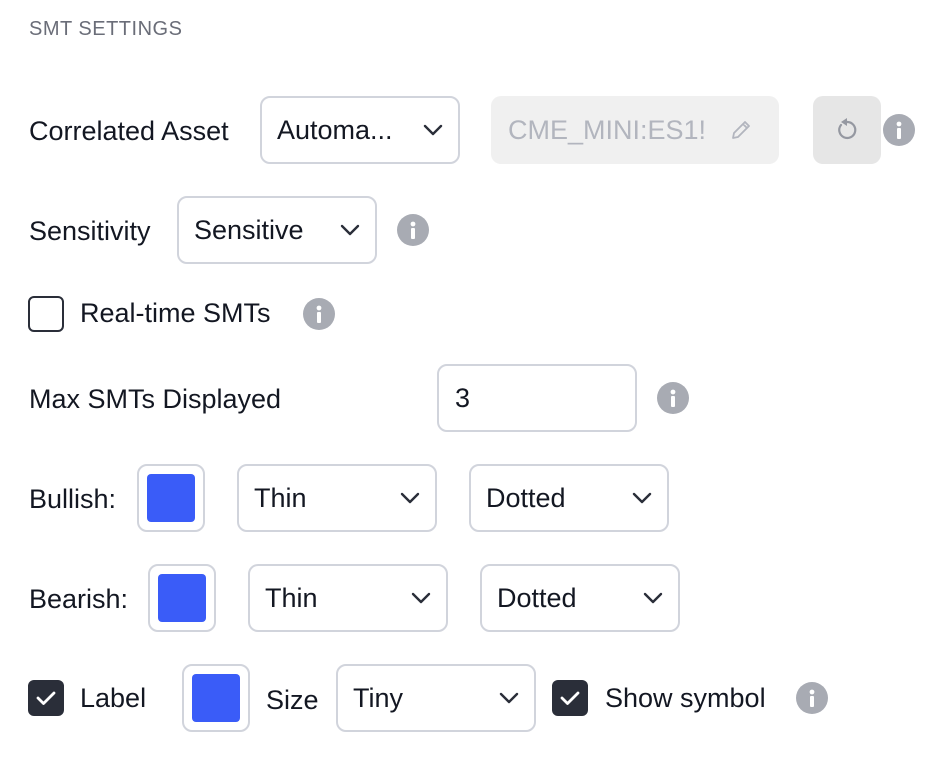  I want to click on bullish-color-swatch, so click(171, 498).